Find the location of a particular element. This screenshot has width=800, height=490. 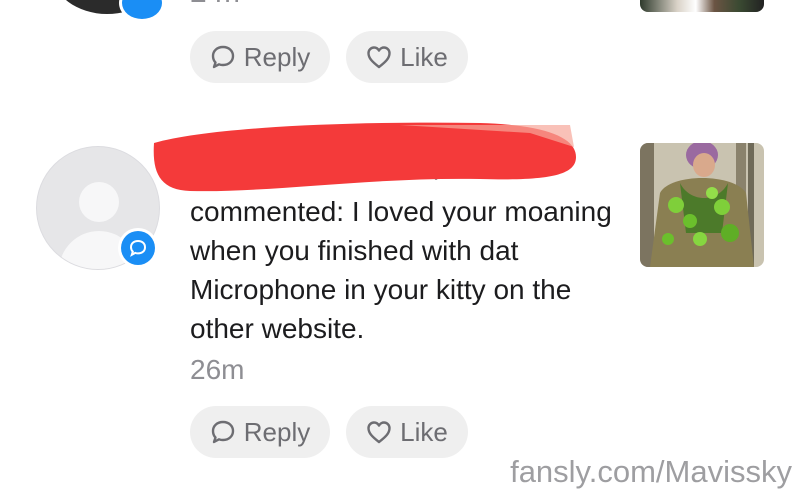

watermark: fansly.com/Mavissky is located at coordinates (651, 471).